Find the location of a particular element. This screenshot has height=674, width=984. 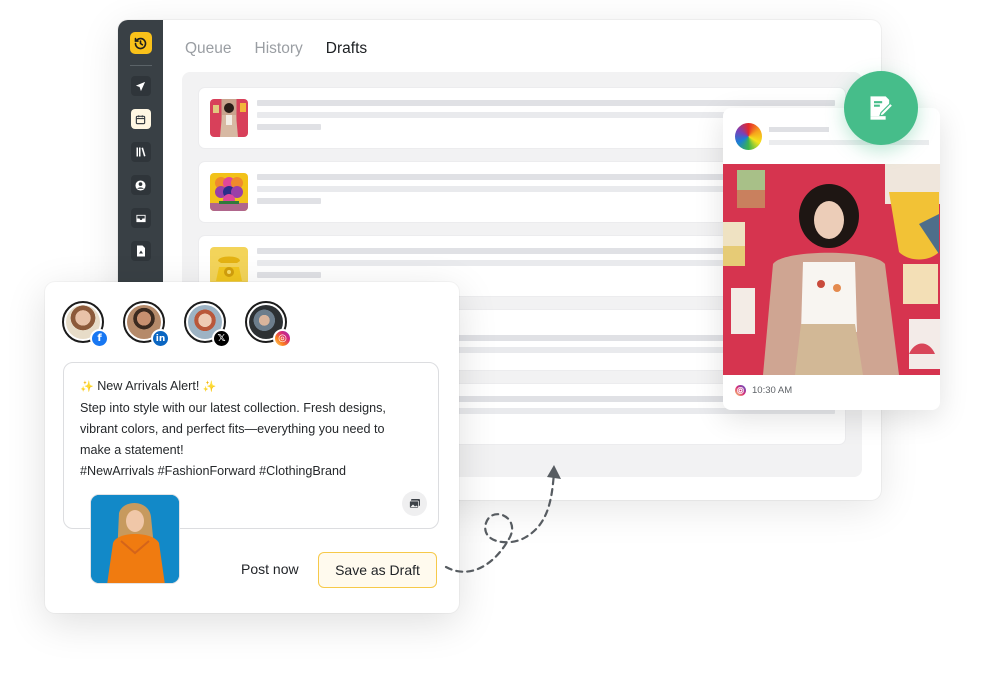

x-icon: 𝕏 is located at coordinates (221, 338).